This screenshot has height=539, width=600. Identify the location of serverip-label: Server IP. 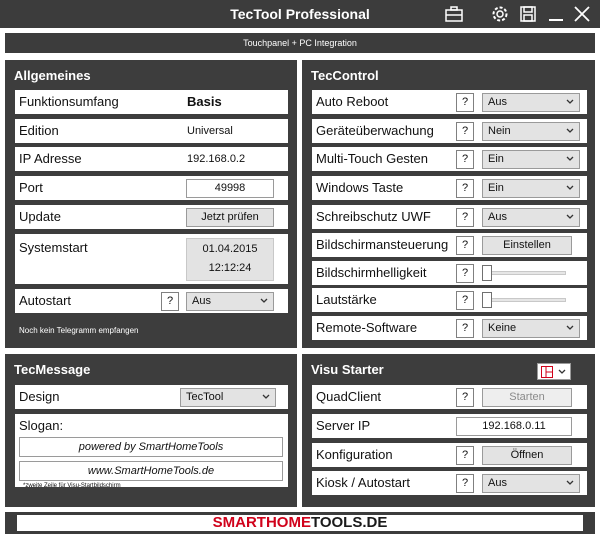
(343, 425).